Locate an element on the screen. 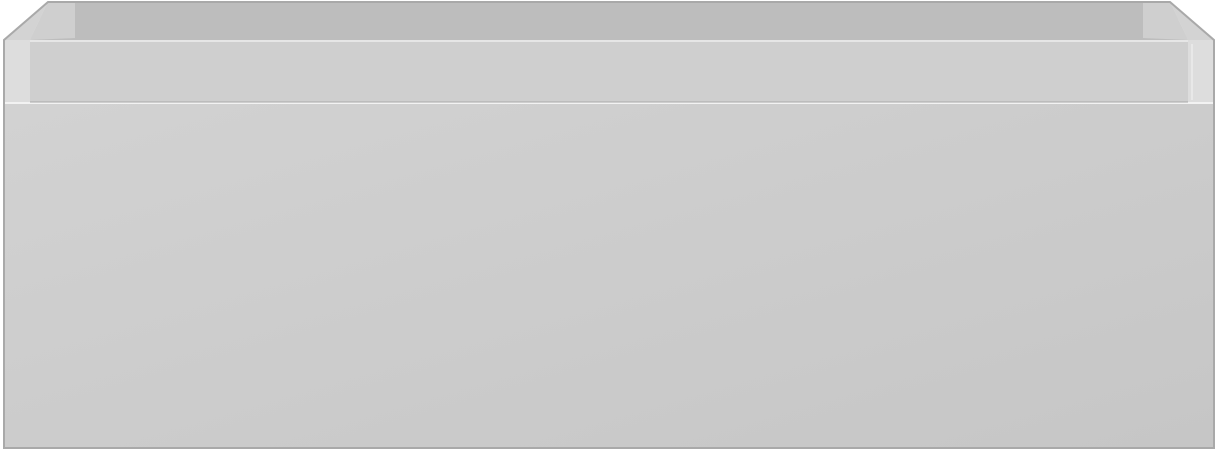  box-left-corner-post is located at coordinates (17, 71).